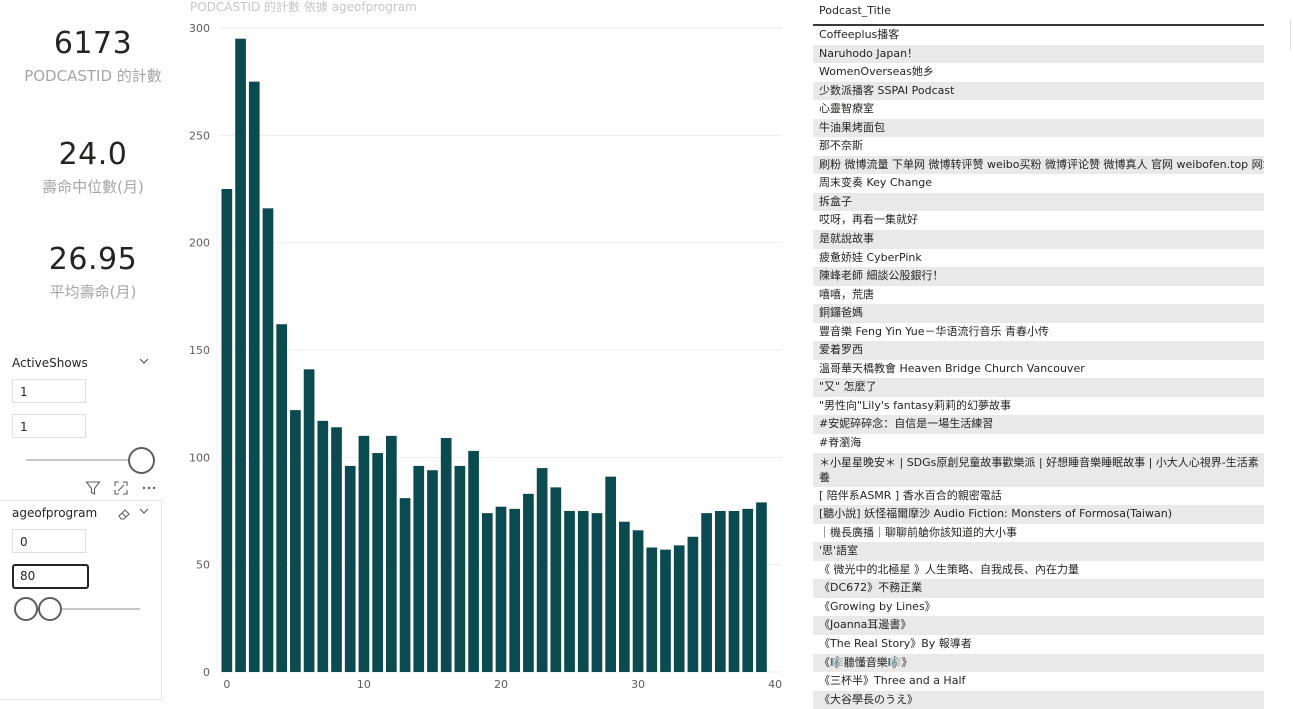 Image resolution: width=1293 pixels, height=709 pixels. I want to click on table-row: 心靈智療室, so click(1038, 109).